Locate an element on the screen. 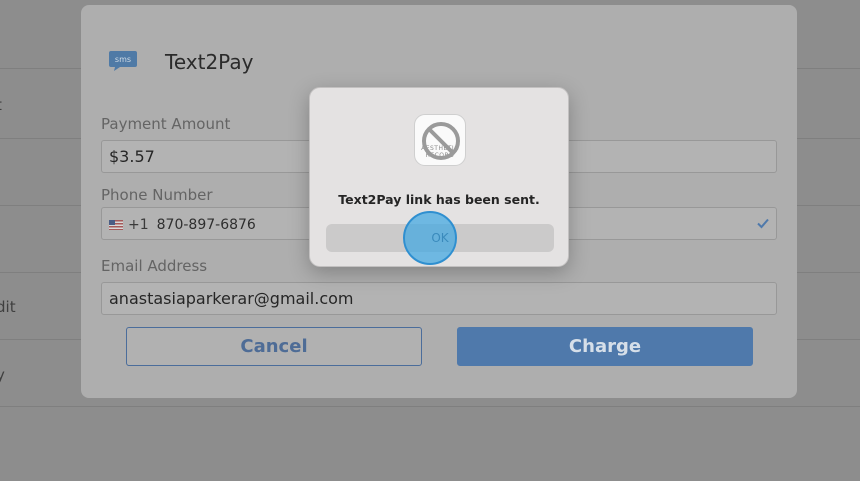 Image resolution: width=860 pixels, height=481 pixels. us-flag-icon is located at coordinates (116, 225).